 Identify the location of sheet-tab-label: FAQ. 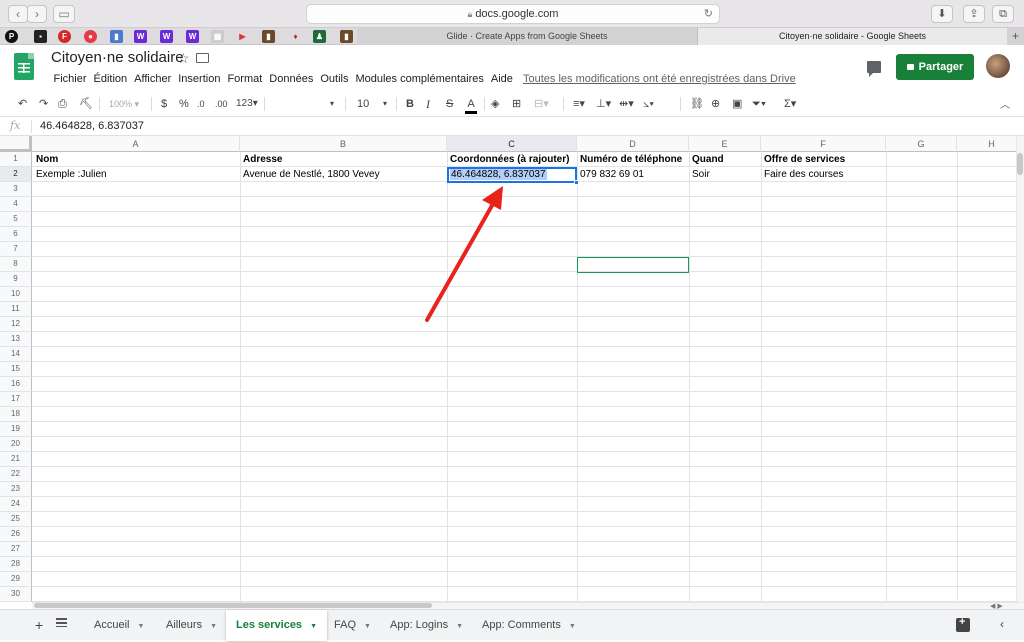
(345, 625).